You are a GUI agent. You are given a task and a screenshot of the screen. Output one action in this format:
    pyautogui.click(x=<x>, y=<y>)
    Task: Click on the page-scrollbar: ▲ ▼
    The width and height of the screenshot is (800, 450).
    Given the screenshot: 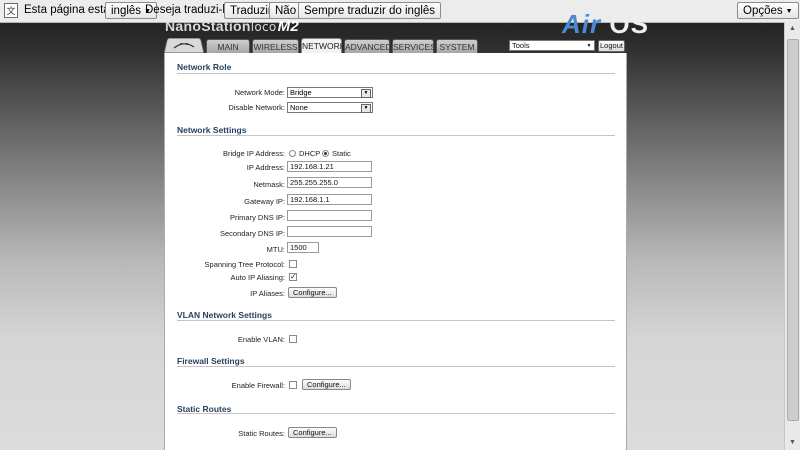 What is the action you would take?
    pyautogui.click(x=792, y=236)
    